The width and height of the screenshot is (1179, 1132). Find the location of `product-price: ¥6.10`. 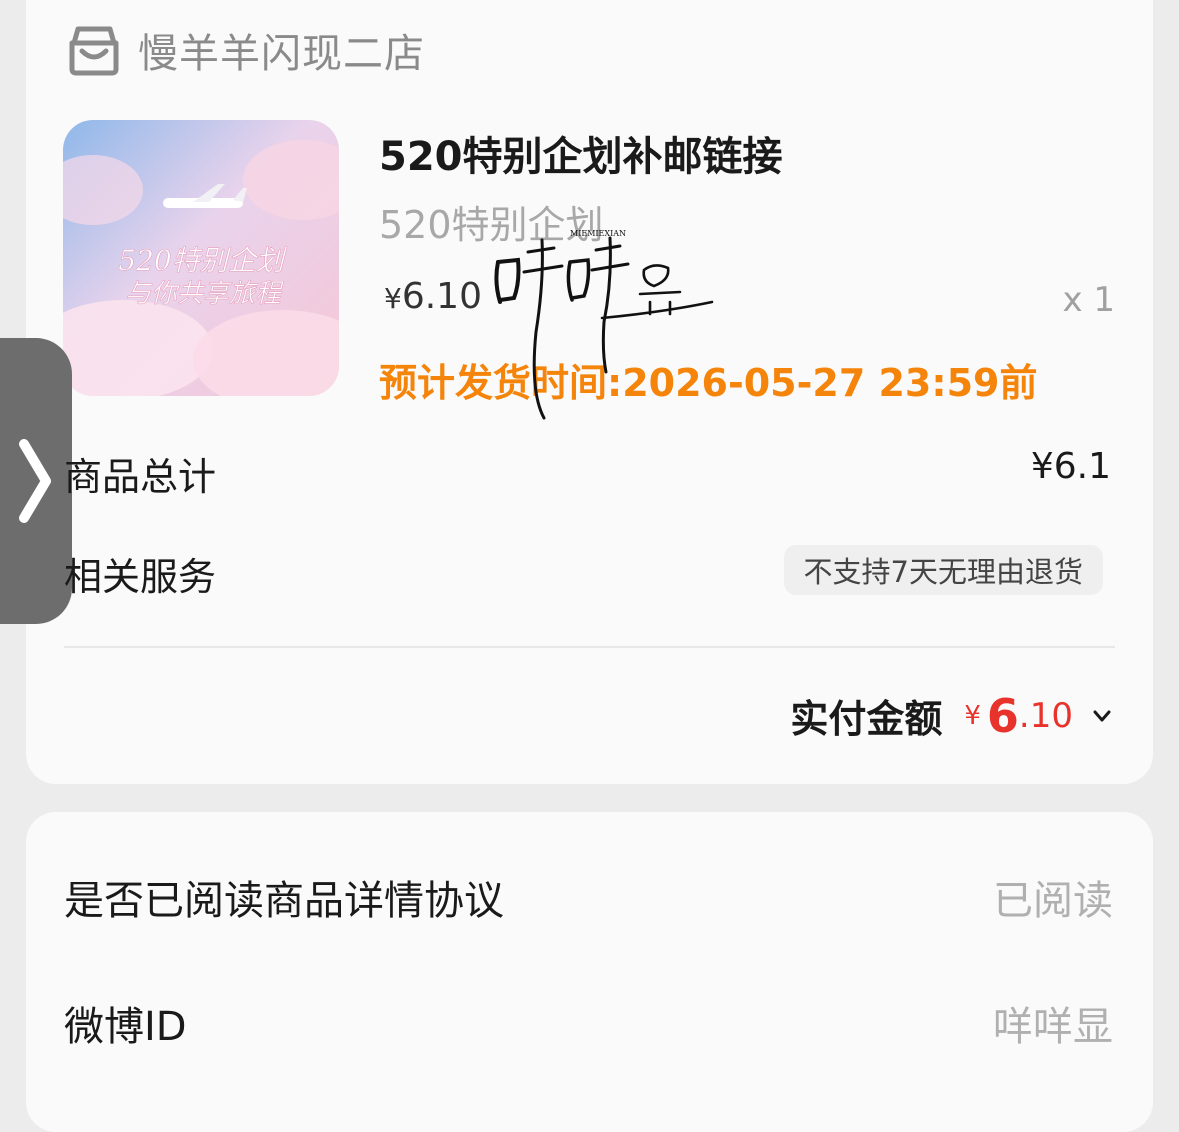

product-price: ¥6.10 is located at coordinates (433, 296).